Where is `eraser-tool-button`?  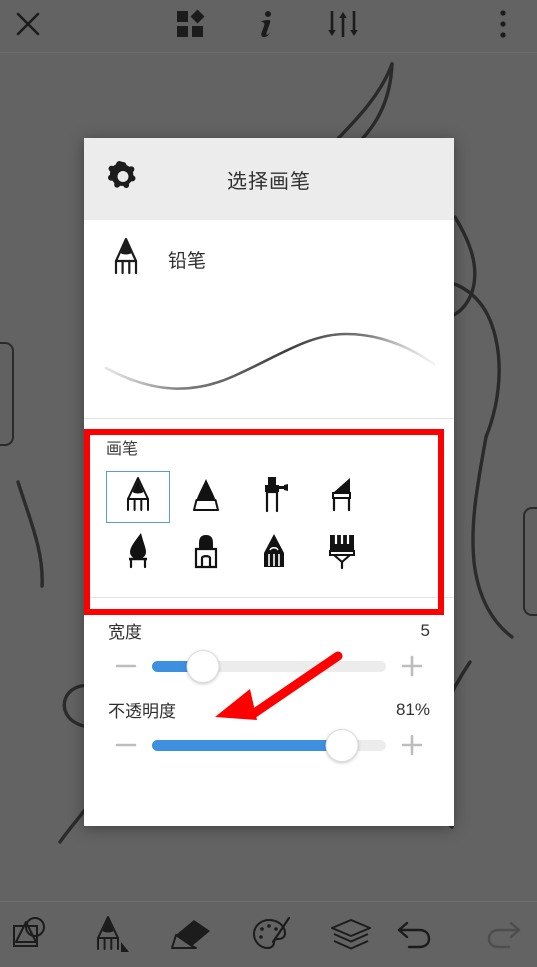
eraser-tool-button is located at coordinates (191, 935).